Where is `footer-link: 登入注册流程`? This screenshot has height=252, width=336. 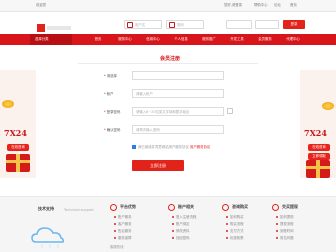
footer-link: 登入注册流程 is located at coordinates (186, 217).